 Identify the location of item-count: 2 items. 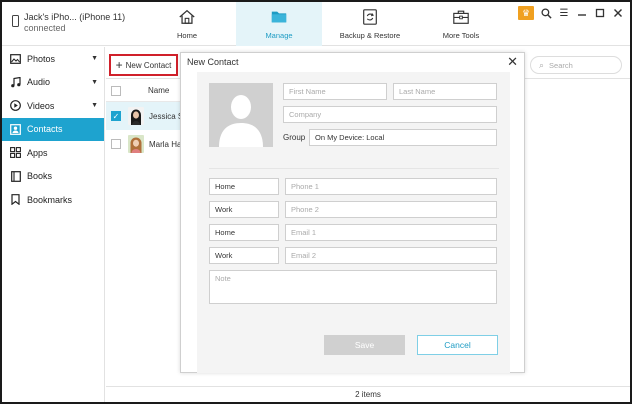
(368, 394).